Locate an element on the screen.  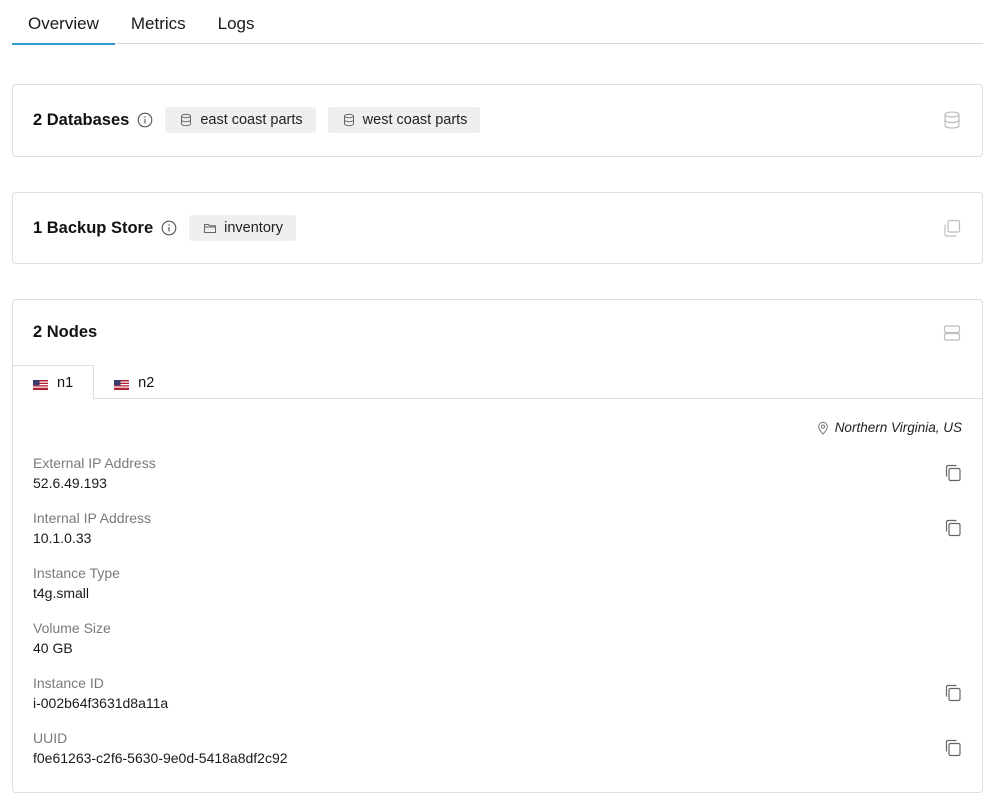
field-label: Instance Type is located at coordinates (76, 573).